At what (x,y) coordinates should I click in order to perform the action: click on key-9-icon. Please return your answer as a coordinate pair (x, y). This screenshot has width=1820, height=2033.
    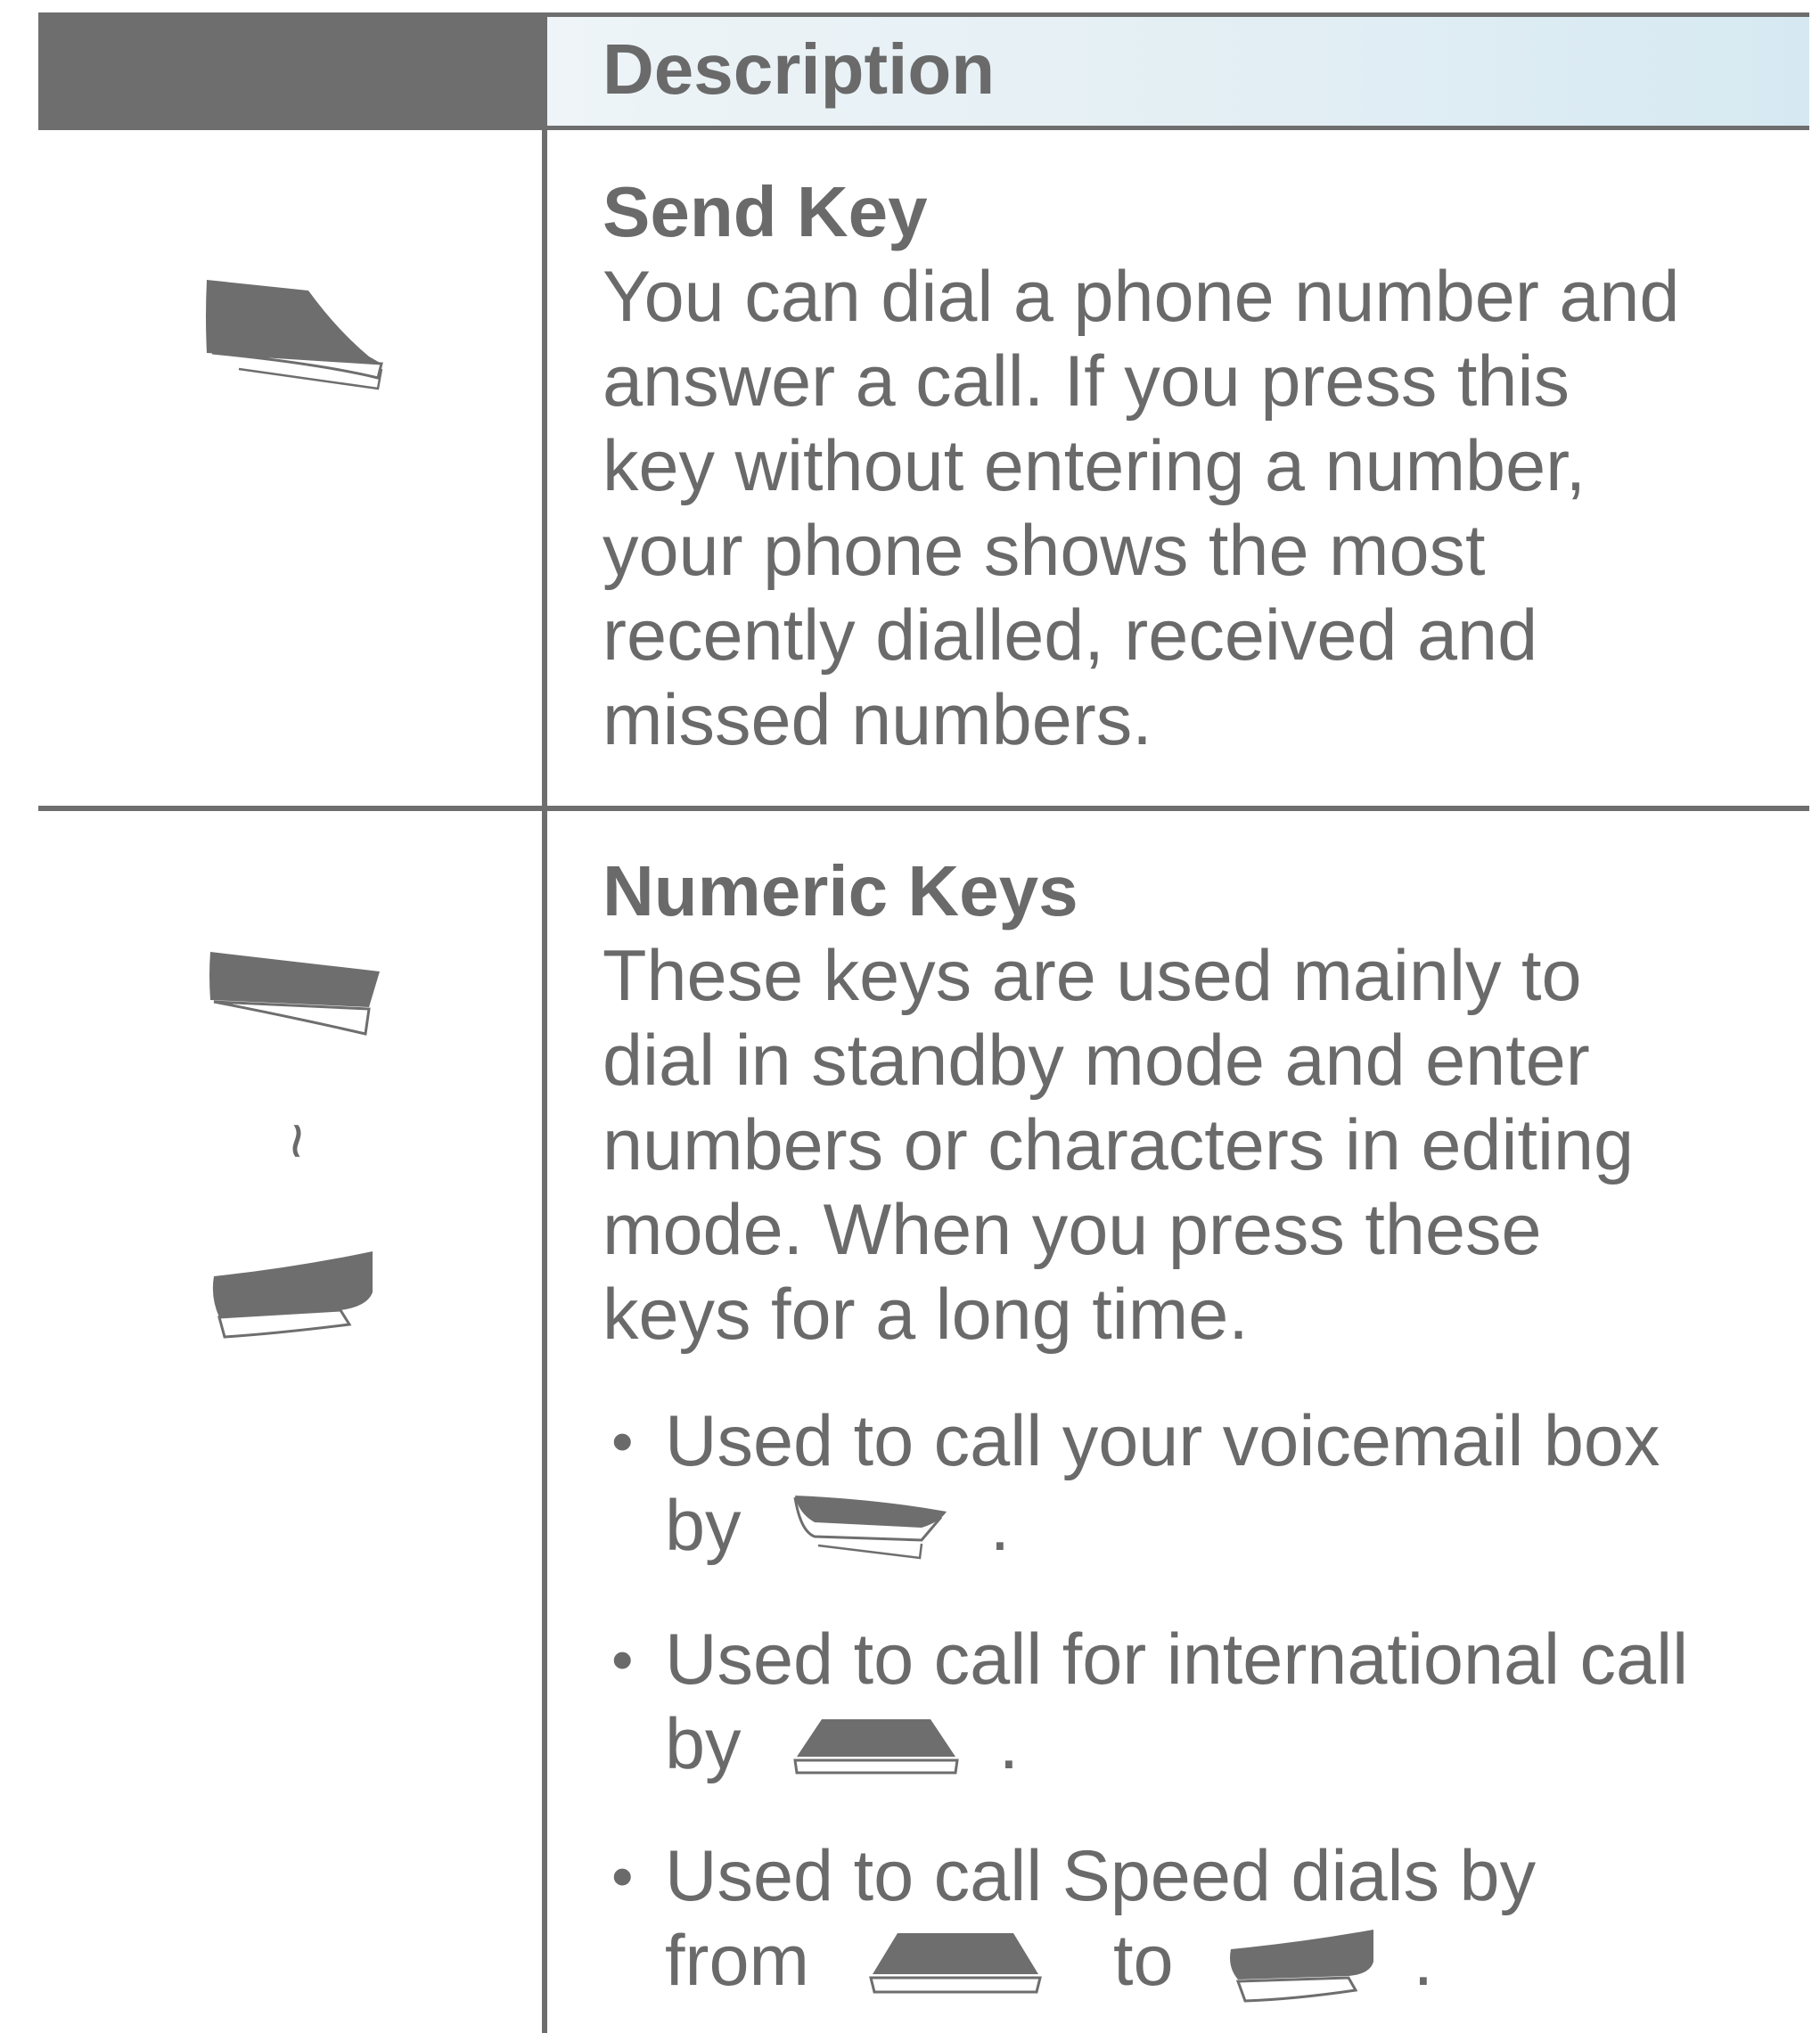
    Looking at the image, I should click on (1302, 1966).